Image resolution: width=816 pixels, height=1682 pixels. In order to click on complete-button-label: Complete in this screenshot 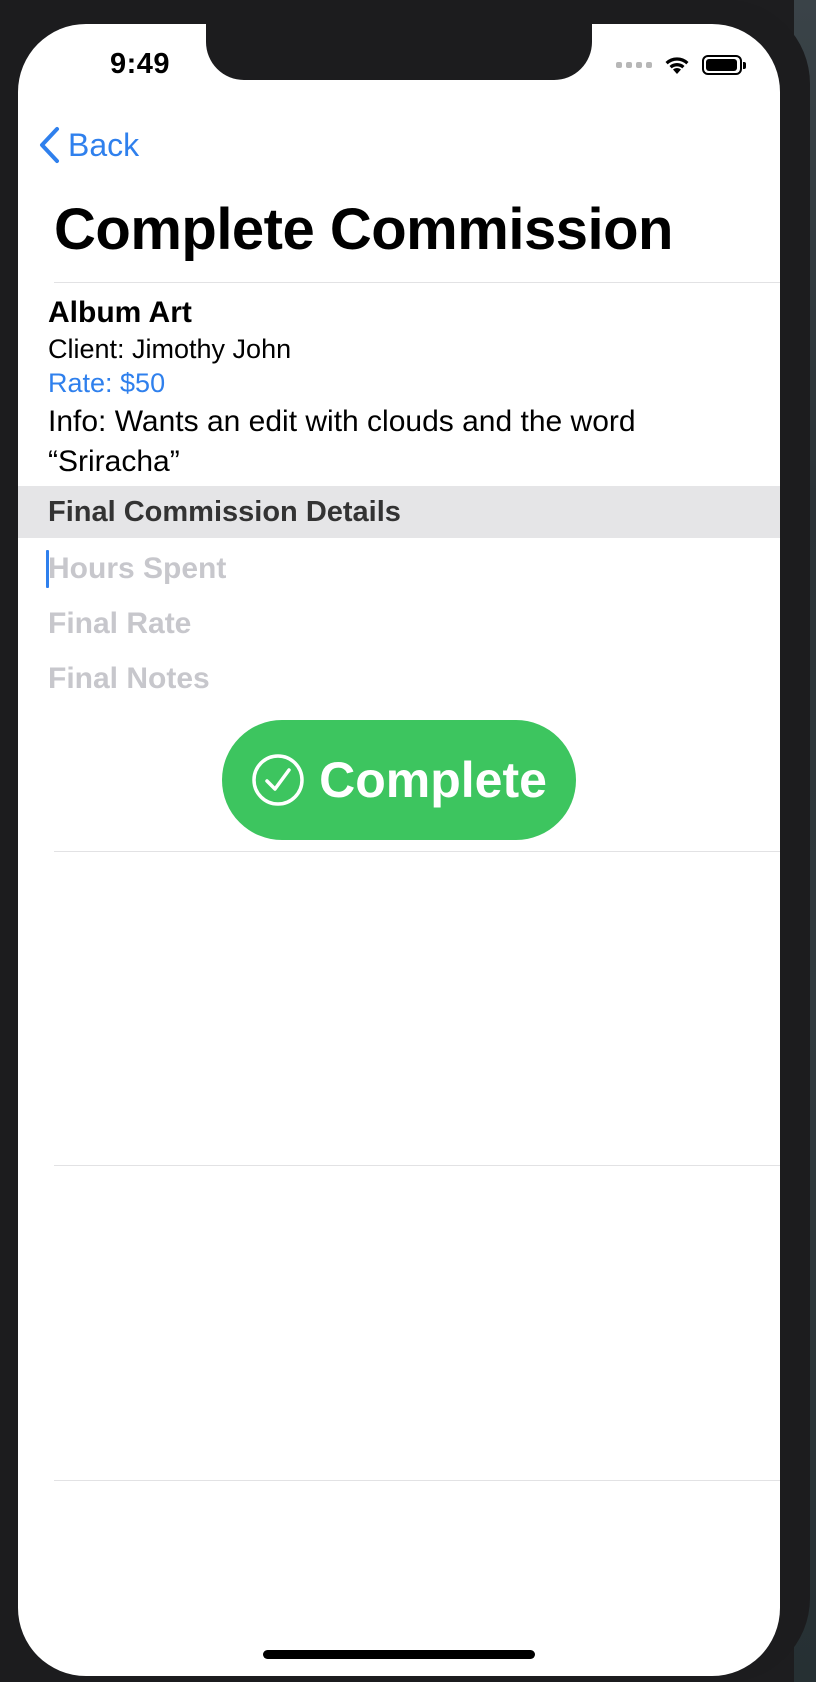, I will do `click(433, 780)`.